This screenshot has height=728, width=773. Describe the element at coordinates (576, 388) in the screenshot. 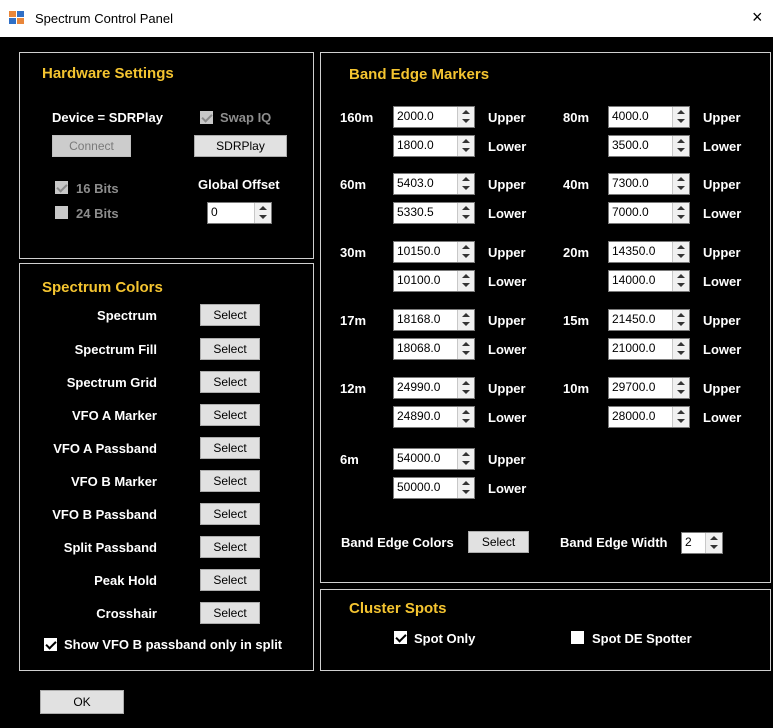

I see `band-label: 10m` at that location.